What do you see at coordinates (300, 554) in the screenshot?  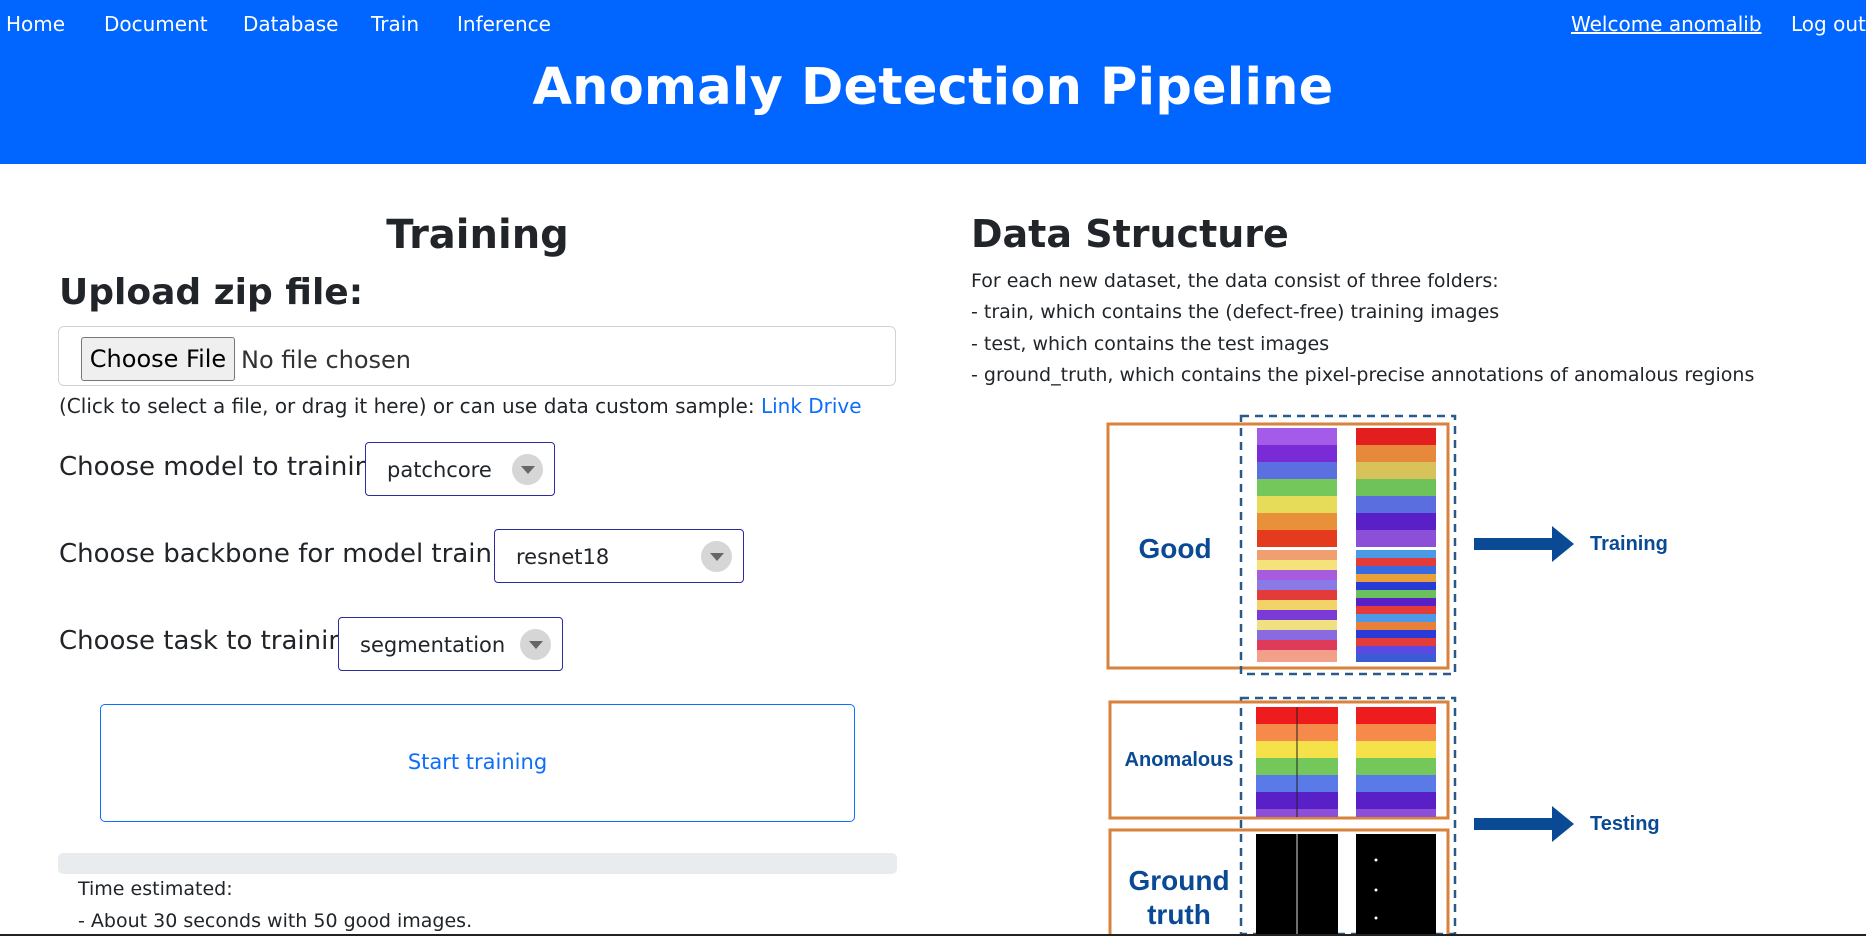 I see `backbone-label: Choose backbone for model training:` at bounding box center [300, 554].